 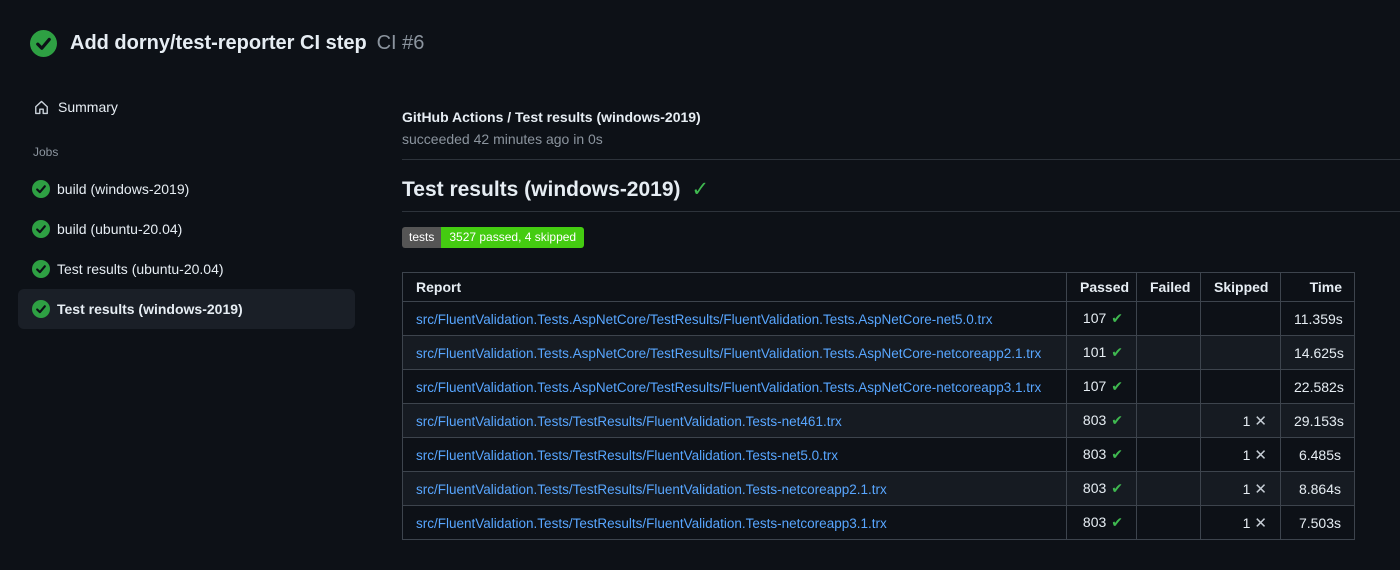 I want to click on time-cell: 14.625s, so click(x=1317, y=352).